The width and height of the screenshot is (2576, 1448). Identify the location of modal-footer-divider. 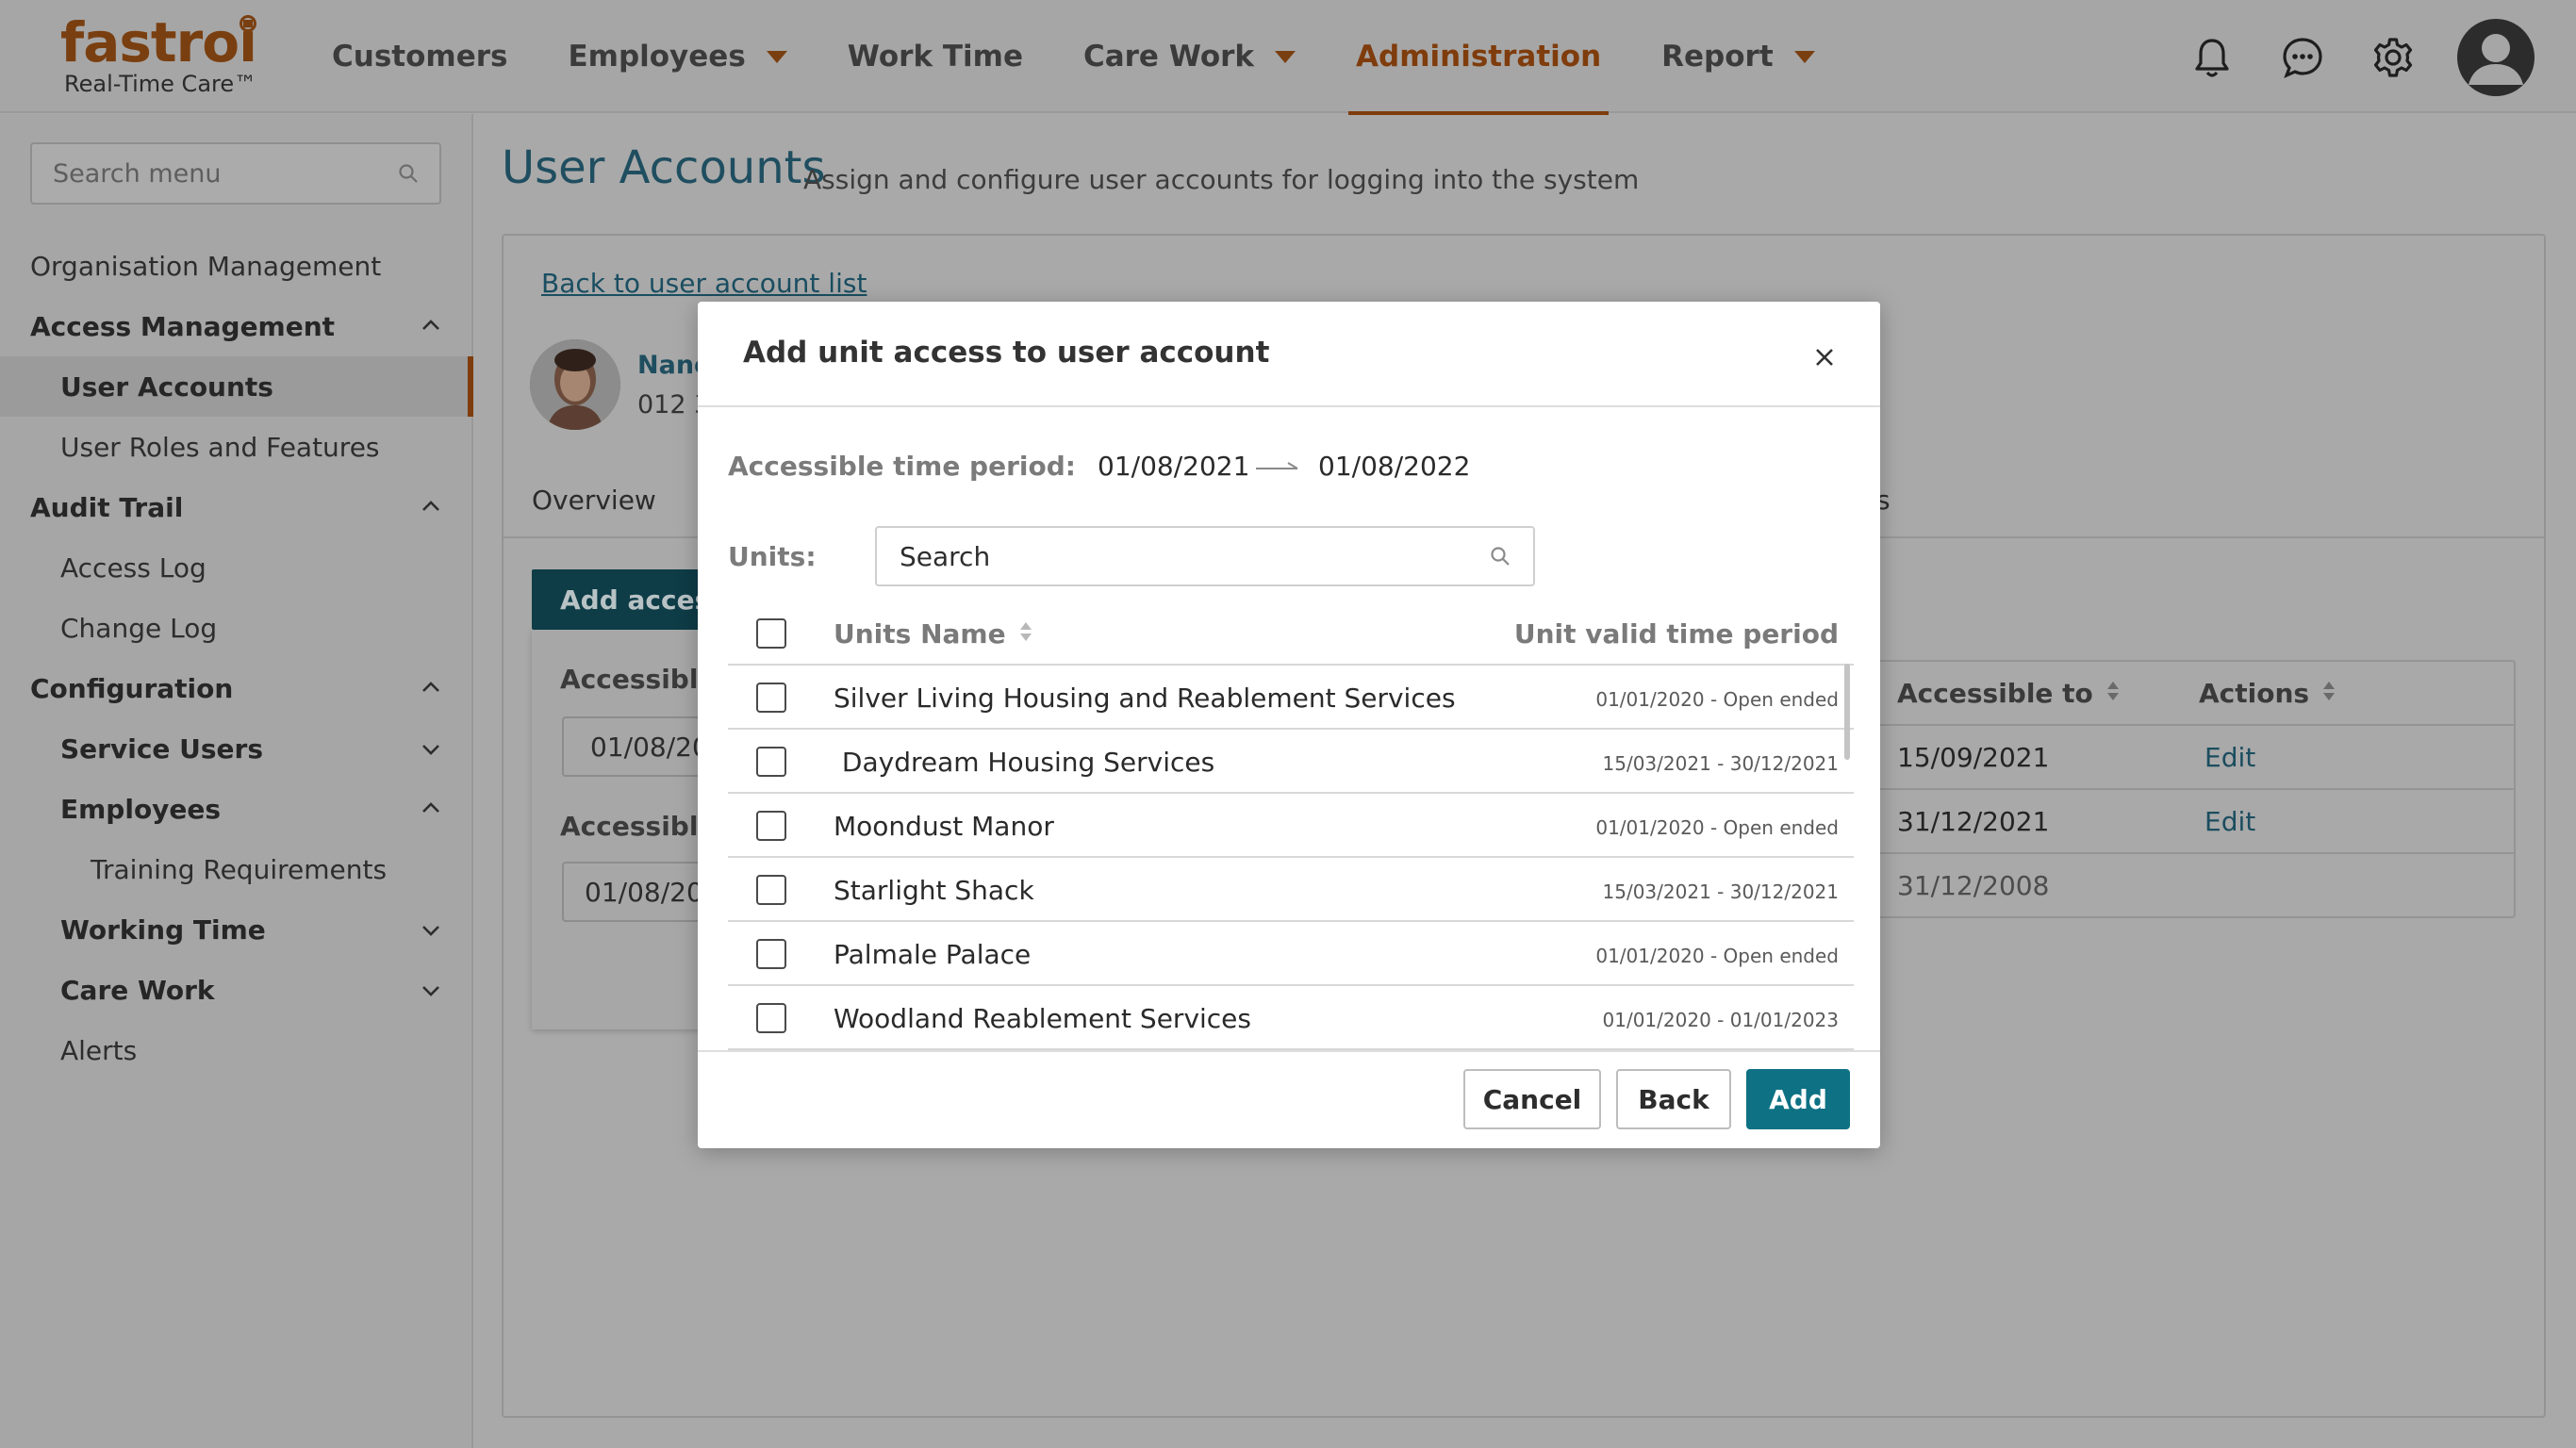
(1289, 1051).